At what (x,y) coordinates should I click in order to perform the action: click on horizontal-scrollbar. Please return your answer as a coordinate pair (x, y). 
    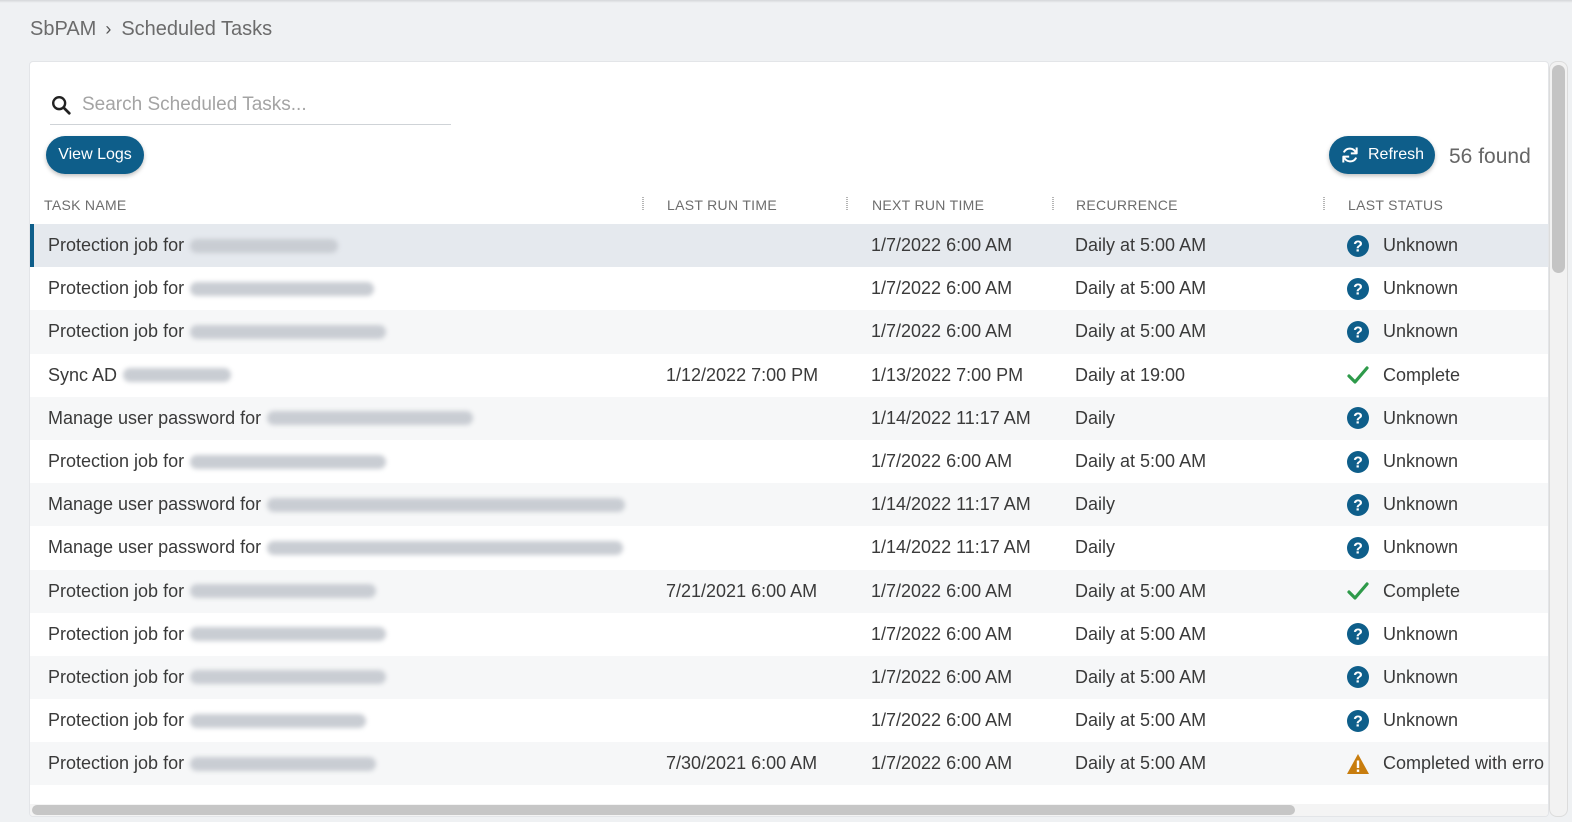
    Looking at the image, I should click on (789, 810).